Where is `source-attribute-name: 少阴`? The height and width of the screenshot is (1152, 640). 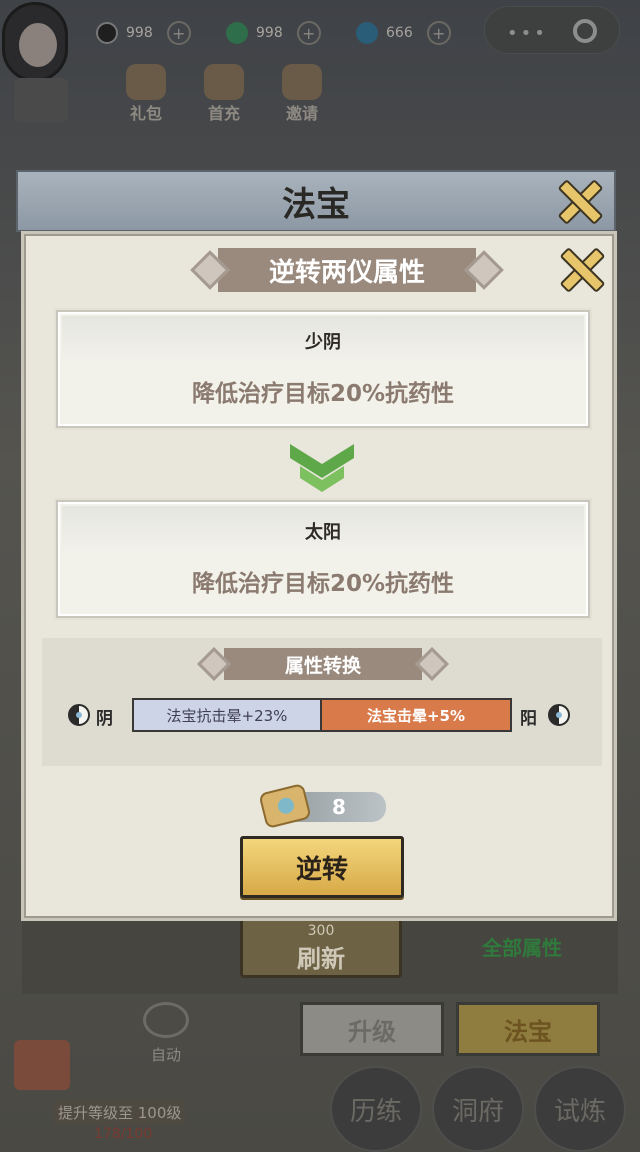 source-attribute-name: 少阴 is located at coordinates (323, 342).